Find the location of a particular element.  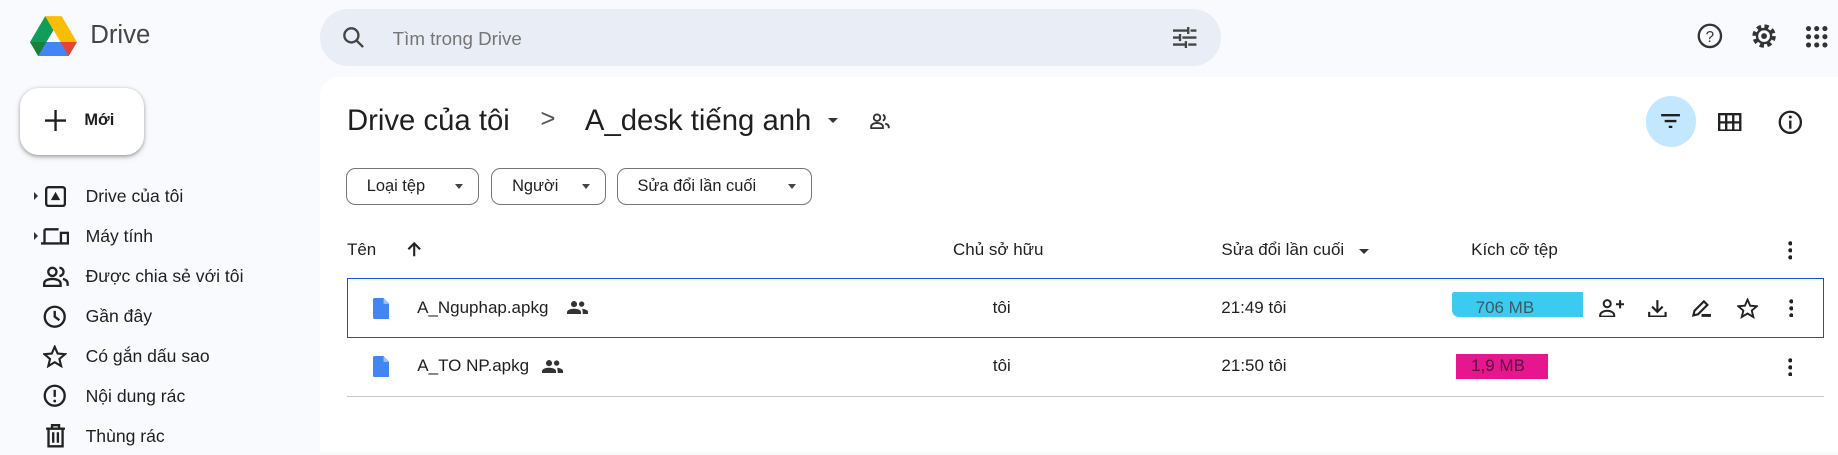

column-header-modified: Sửa đổi lần cuối is located at coordinates (1282, 250).